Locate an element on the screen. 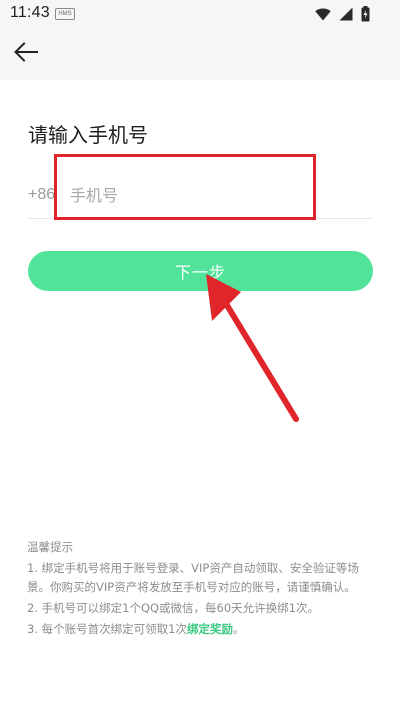  status-time: 11:43 is located at coordinates (30, 12).